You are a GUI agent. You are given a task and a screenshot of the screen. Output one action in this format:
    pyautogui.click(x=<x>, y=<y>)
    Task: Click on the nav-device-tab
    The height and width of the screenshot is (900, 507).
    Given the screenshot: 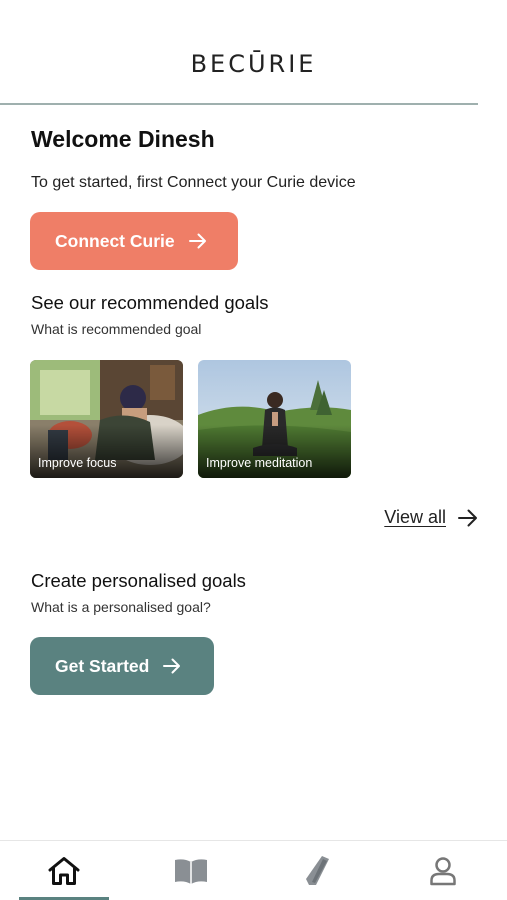 What is the action you would take?
    pyautogui.click(x=317, y=870)
    